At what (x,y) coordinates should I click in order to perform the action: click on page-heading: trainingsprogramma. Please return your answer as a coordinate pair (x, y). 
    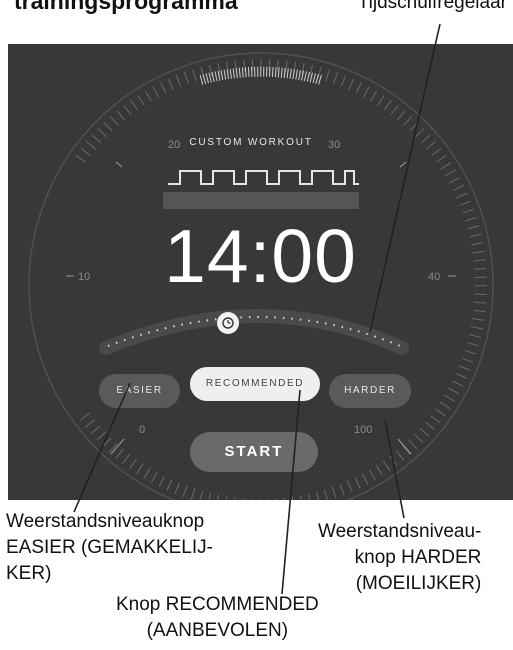
    Looking at the image, I should click on (126, 7).